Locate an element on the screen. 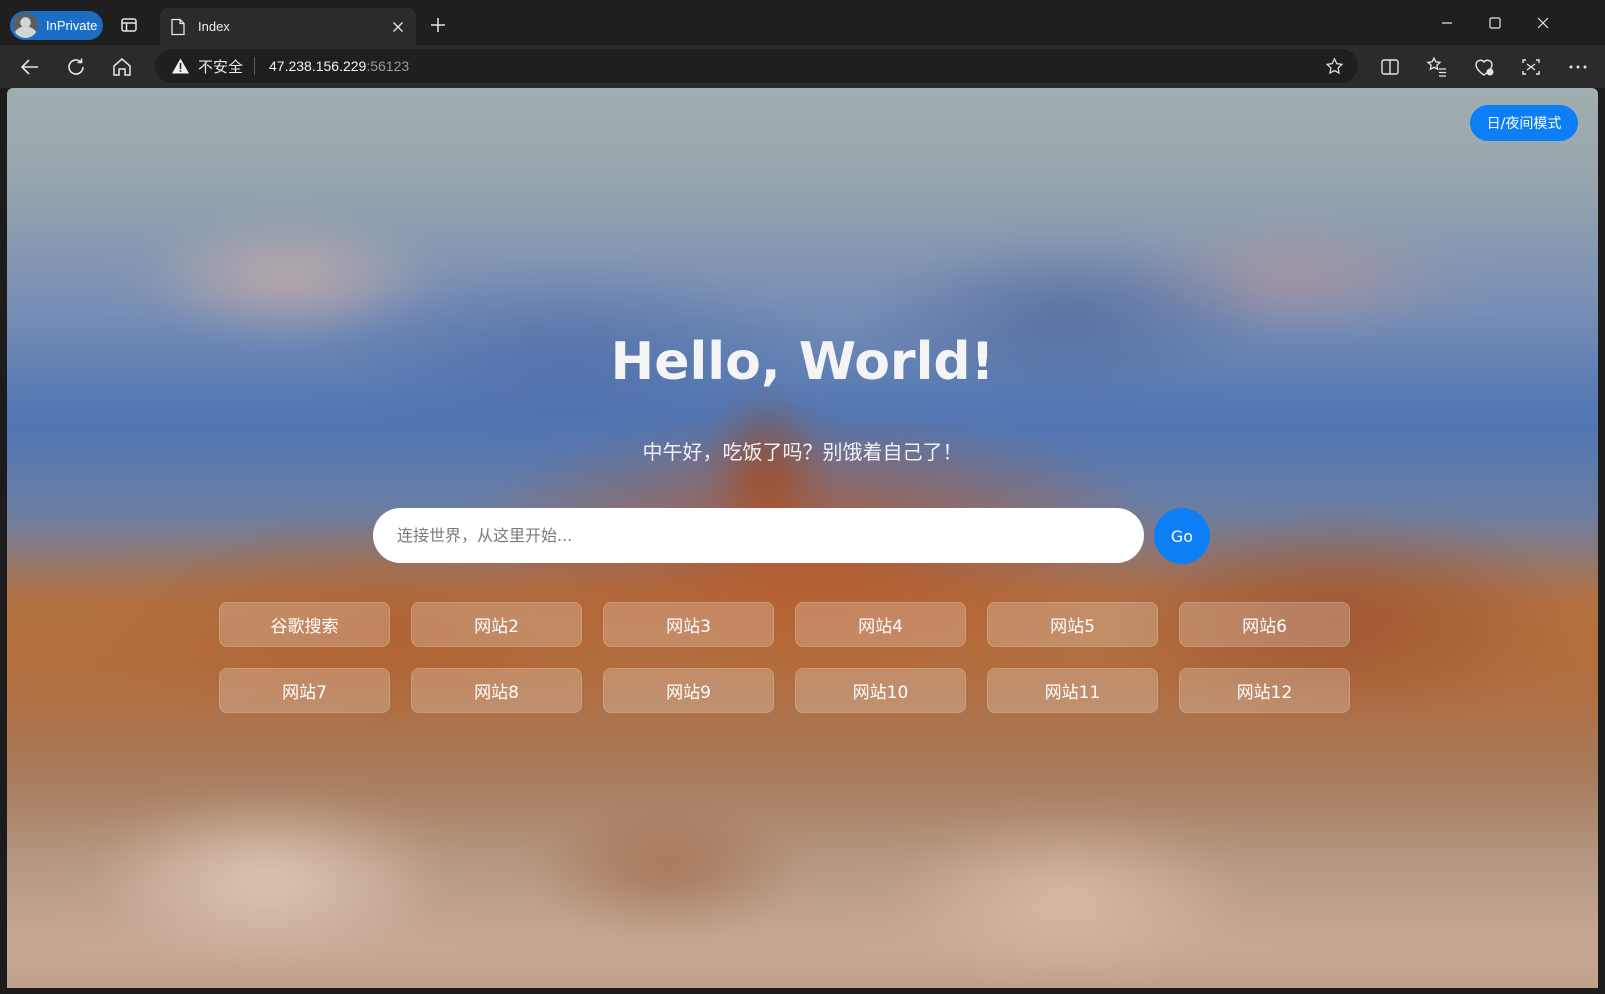  site-link-2: 网站2 is located at coordinates (496, 624).